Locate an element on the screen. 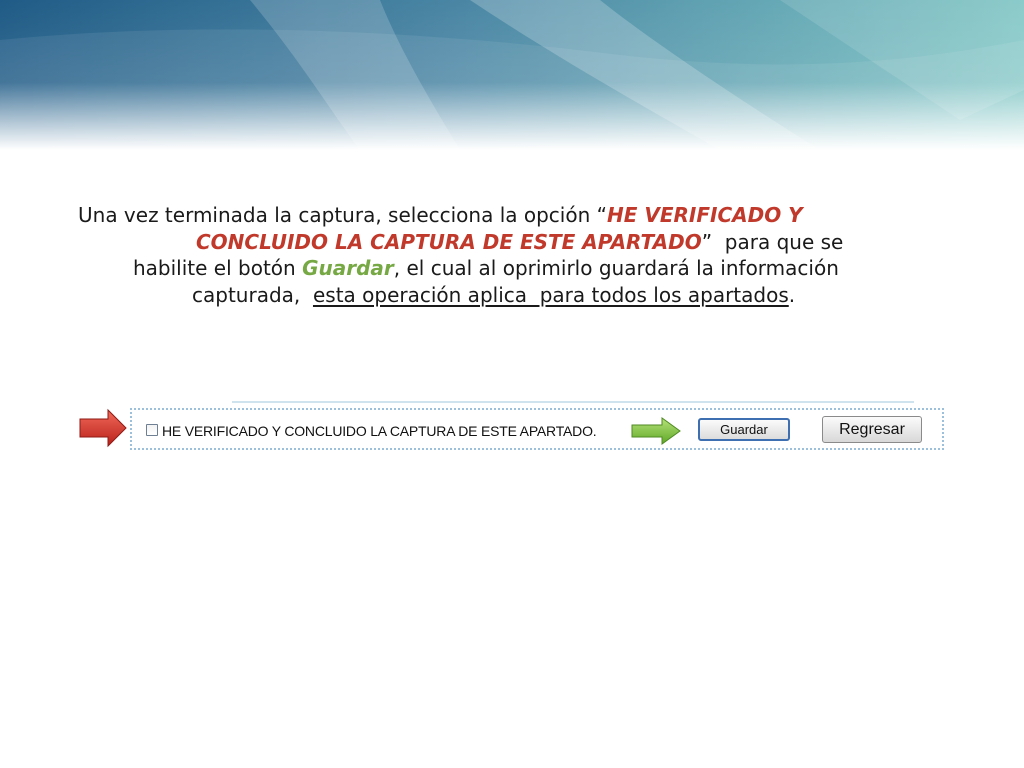 The image size is (1024, 768). green-arrow-icon is located at coordinates (656, 431).